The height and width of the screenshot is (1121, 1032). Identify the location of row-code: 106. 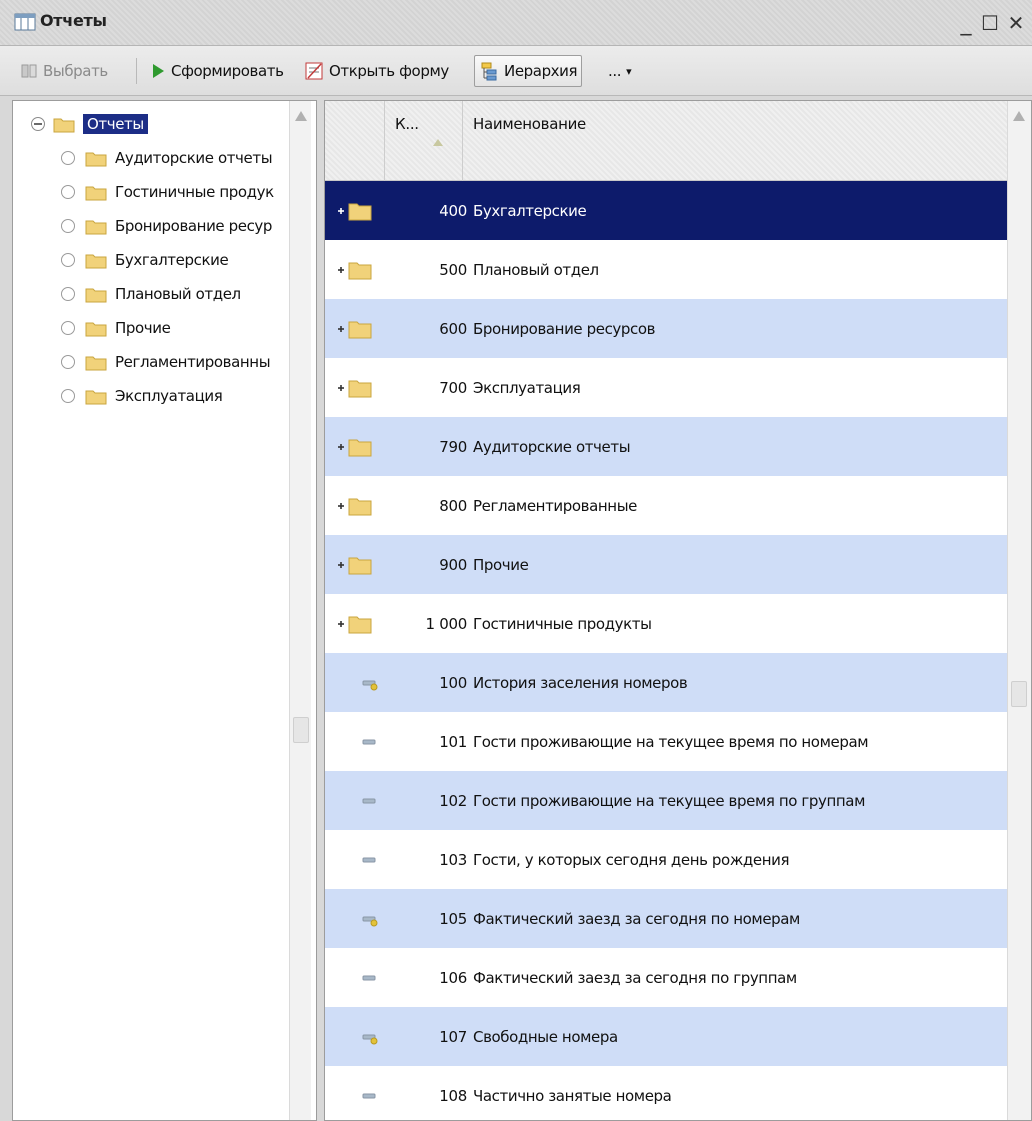
(453, 977).